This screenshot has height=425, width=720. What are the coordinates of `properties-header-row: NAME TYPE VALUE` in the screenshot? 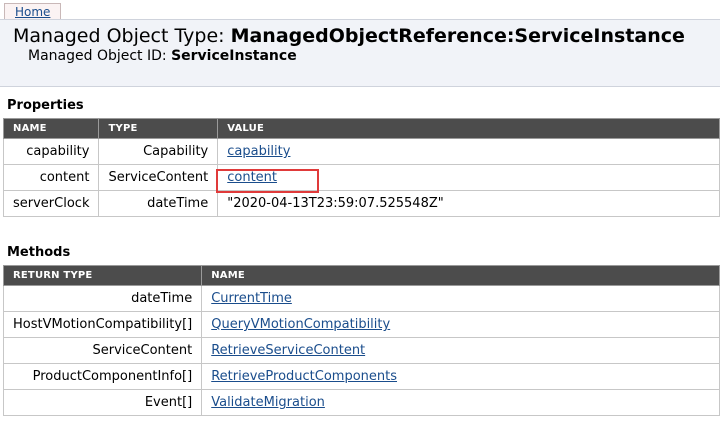 It's located at (361, 128).